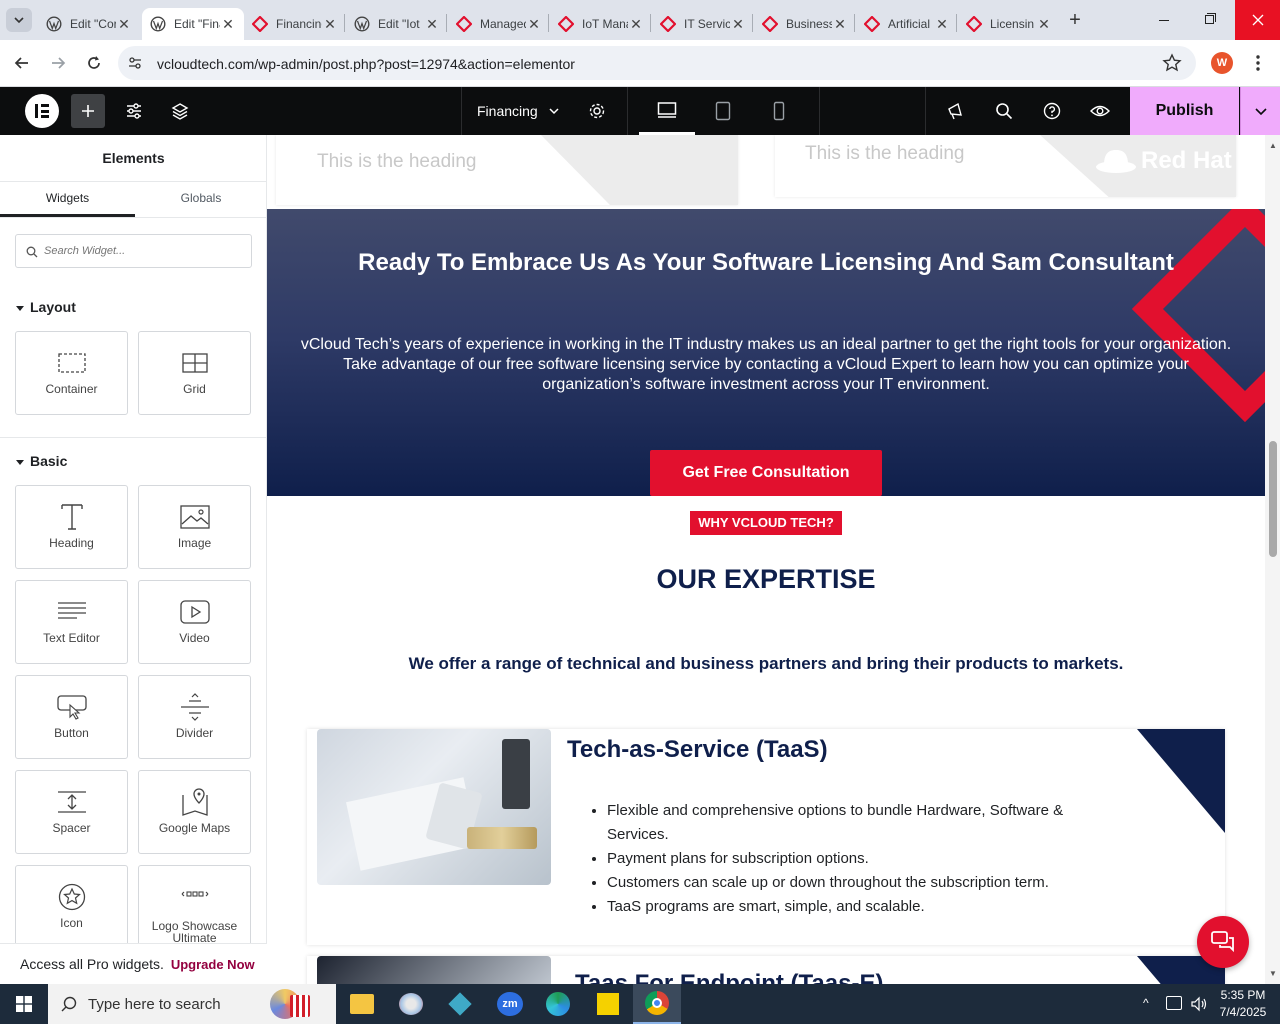 Image resolution: width=1280 pixels, height=1024 pixels. I want to click on back-button, so click(22, 63).